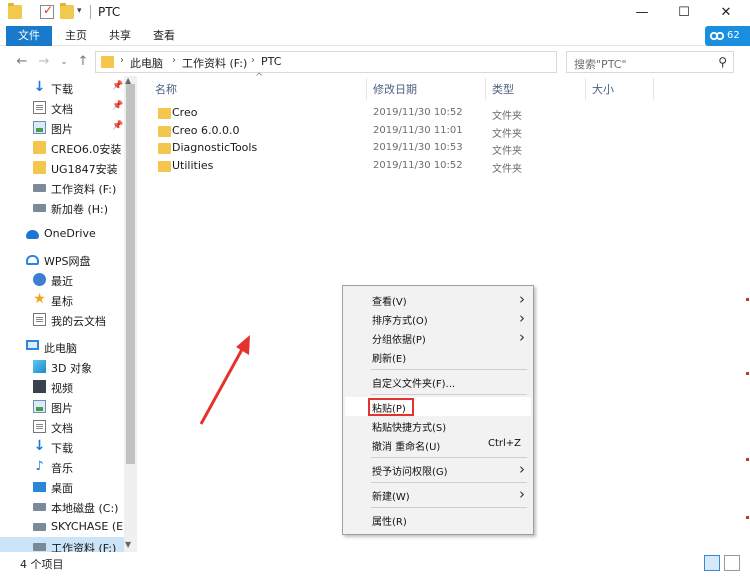 The image size is (750, 578). I want to click on file-row: DiagnosticTools 2019/11/30 10:53 文件夹, so click(364, 149).